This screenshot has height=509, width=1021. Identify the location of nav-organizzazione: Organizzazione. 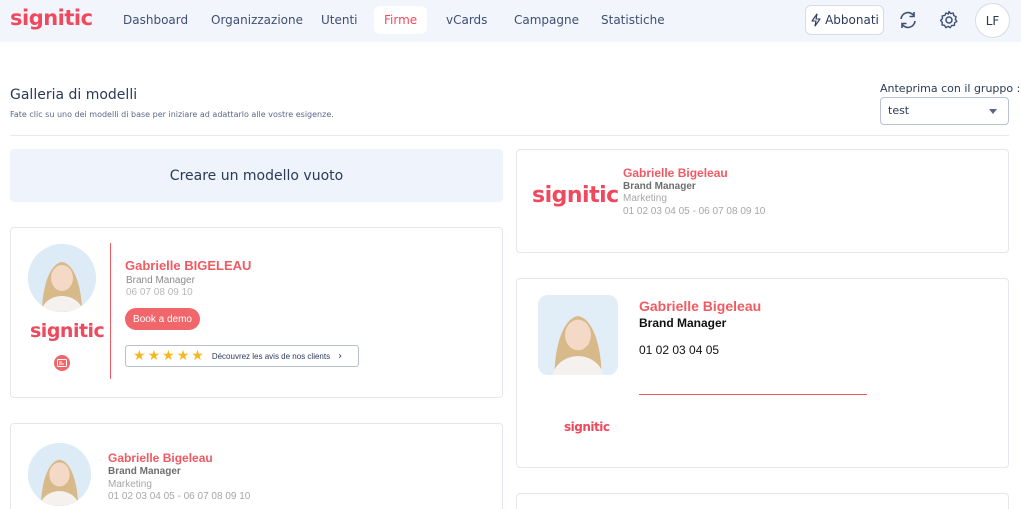
(257, 20).